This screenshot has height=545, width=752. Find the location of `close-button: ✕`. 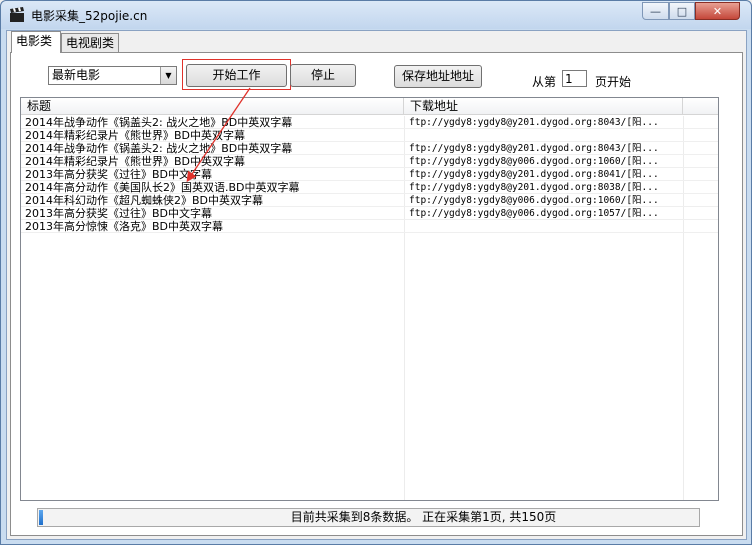

close-button: ✕ is located at coordinates (717, 11).